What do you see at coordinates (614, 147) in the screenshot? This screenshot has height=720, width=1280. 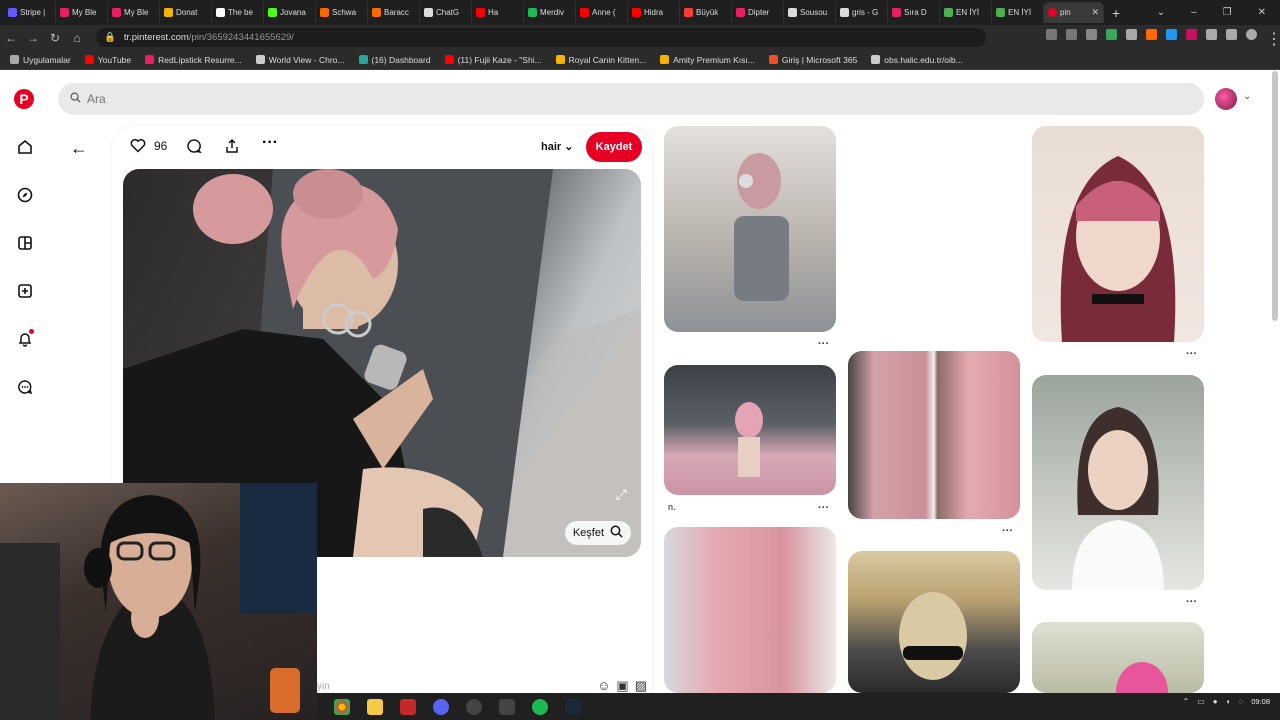 I see `save-button: Kaydet` at bounding box center [614, 147].